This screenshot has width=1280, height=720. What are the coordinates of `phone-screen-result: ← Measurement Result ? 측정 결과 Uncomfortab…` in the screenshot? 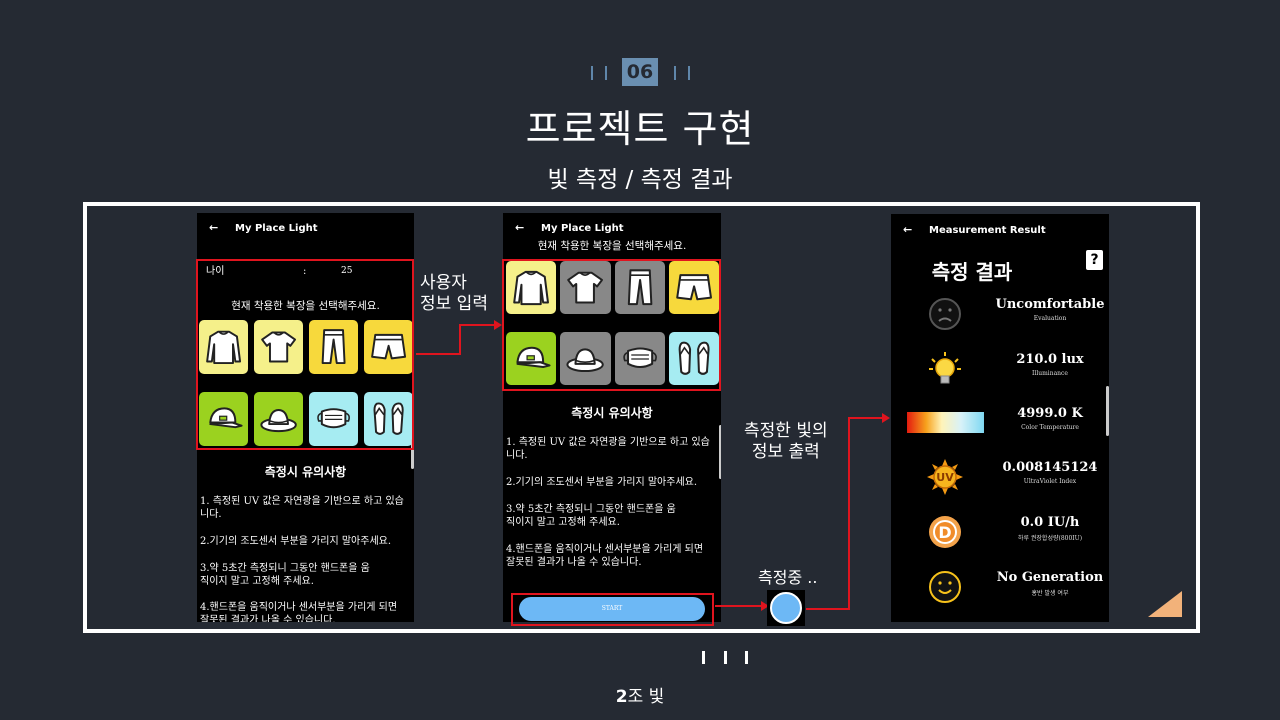 It's located at (1000, 418).